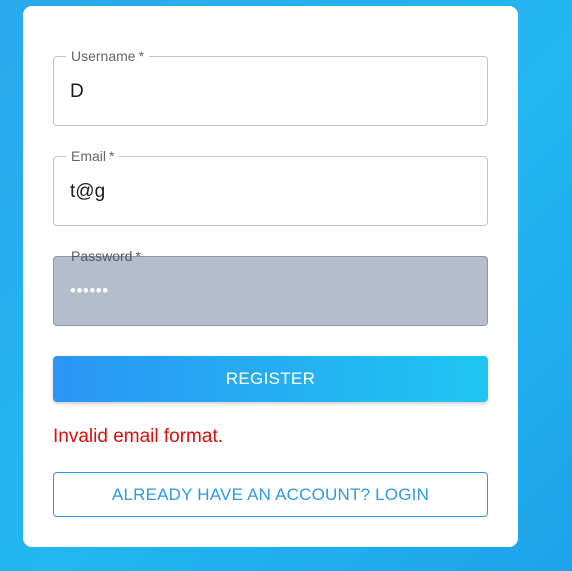  I want to click on error-message: Invalid email format., so click(138, 436).